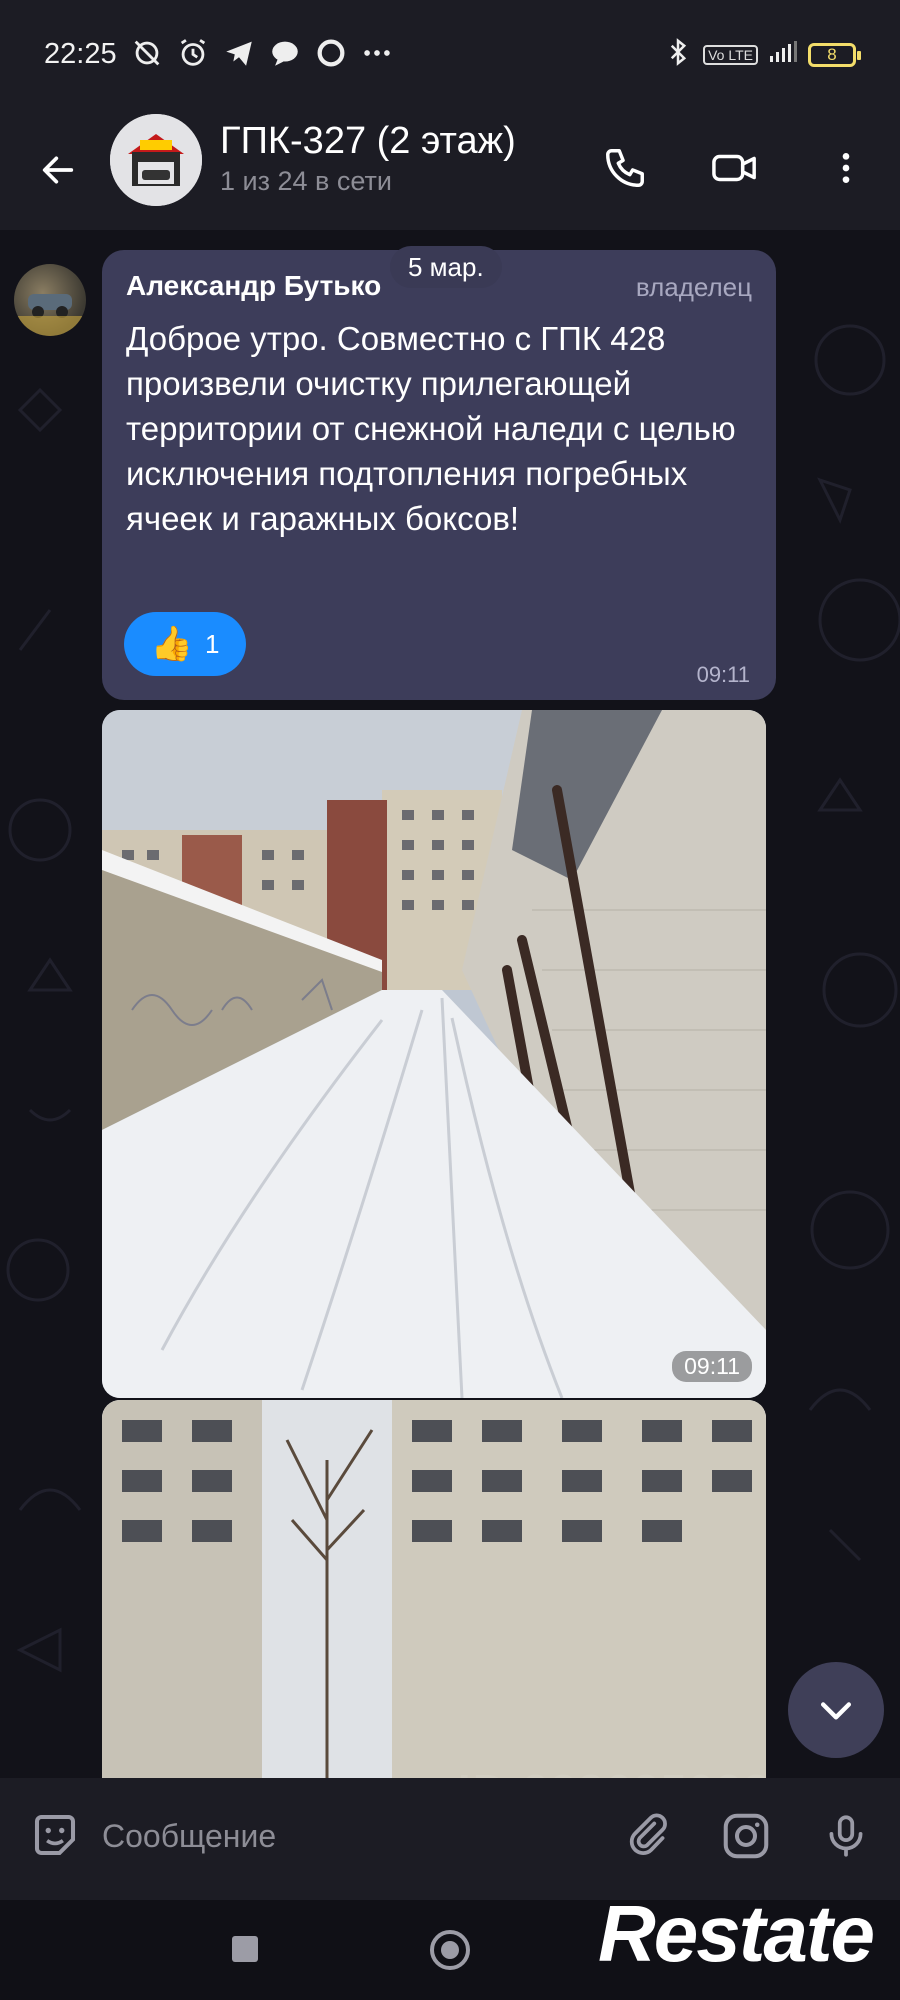 This screenshot has height=2000, width=900. I want to click on reaction-count: 1, so click(212, 643).